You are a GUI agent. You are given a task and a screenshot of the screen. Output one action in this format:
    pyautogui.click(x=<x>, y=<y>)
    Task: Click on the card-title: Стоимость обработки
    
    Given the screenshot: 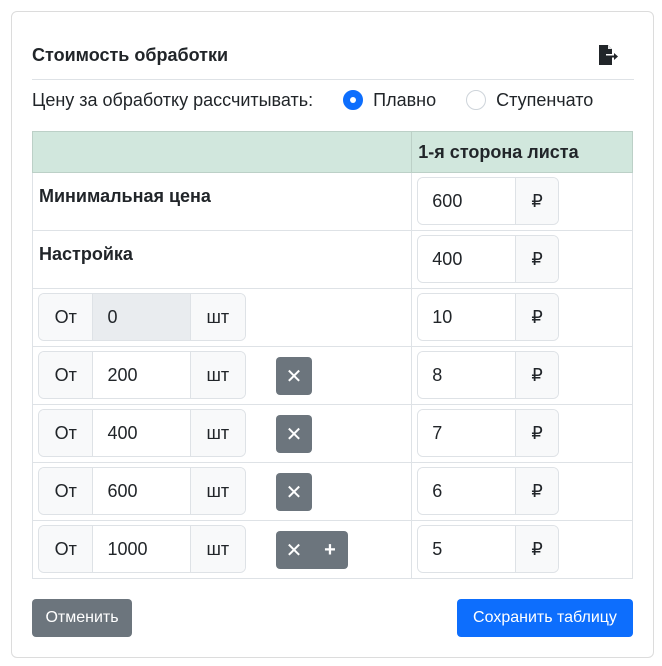 What is the action you would take?
    pyautogui.click(x=130, y=55)
    